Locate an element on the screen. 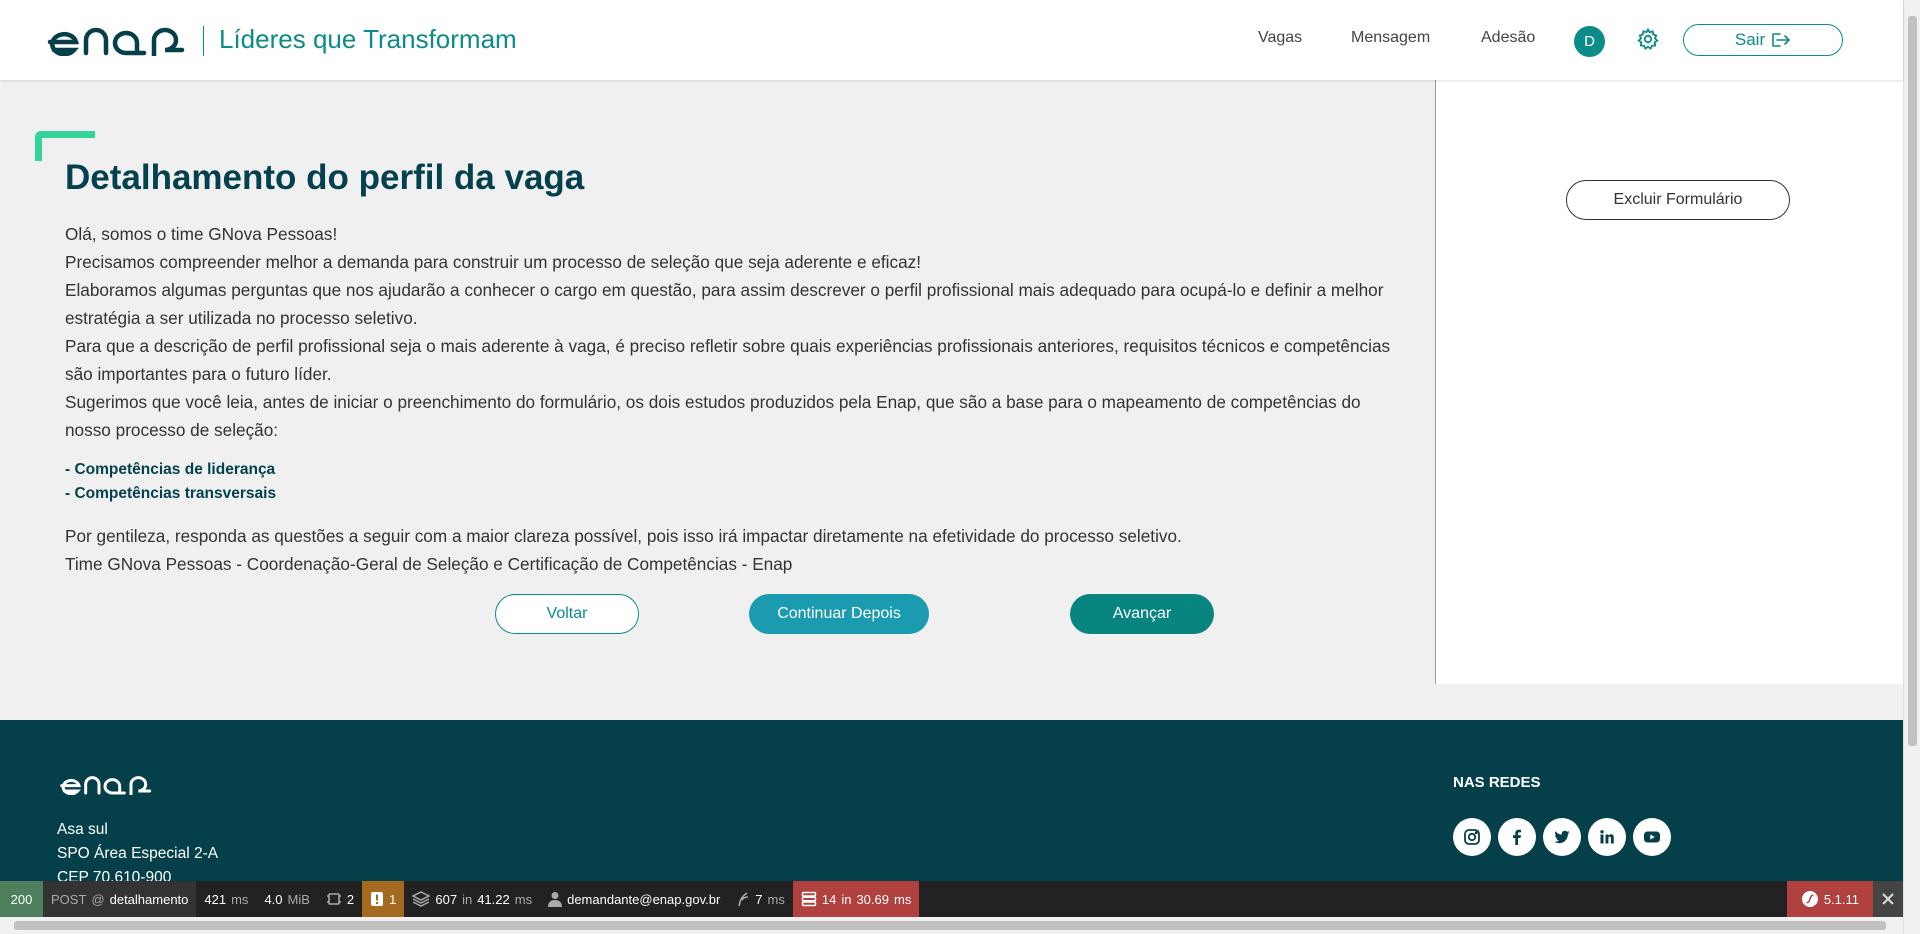 The height and width of the screenshot is (934, 1920). twig-unit: ms is located at coordinates (776, 899).